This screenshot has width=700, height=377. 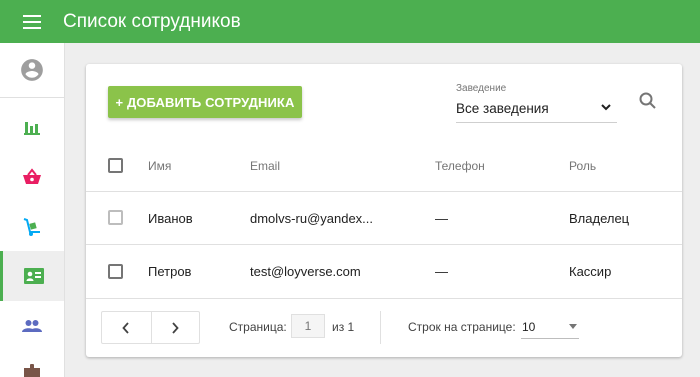 I want to click on pager-buttons, so click(x=150, y=327).